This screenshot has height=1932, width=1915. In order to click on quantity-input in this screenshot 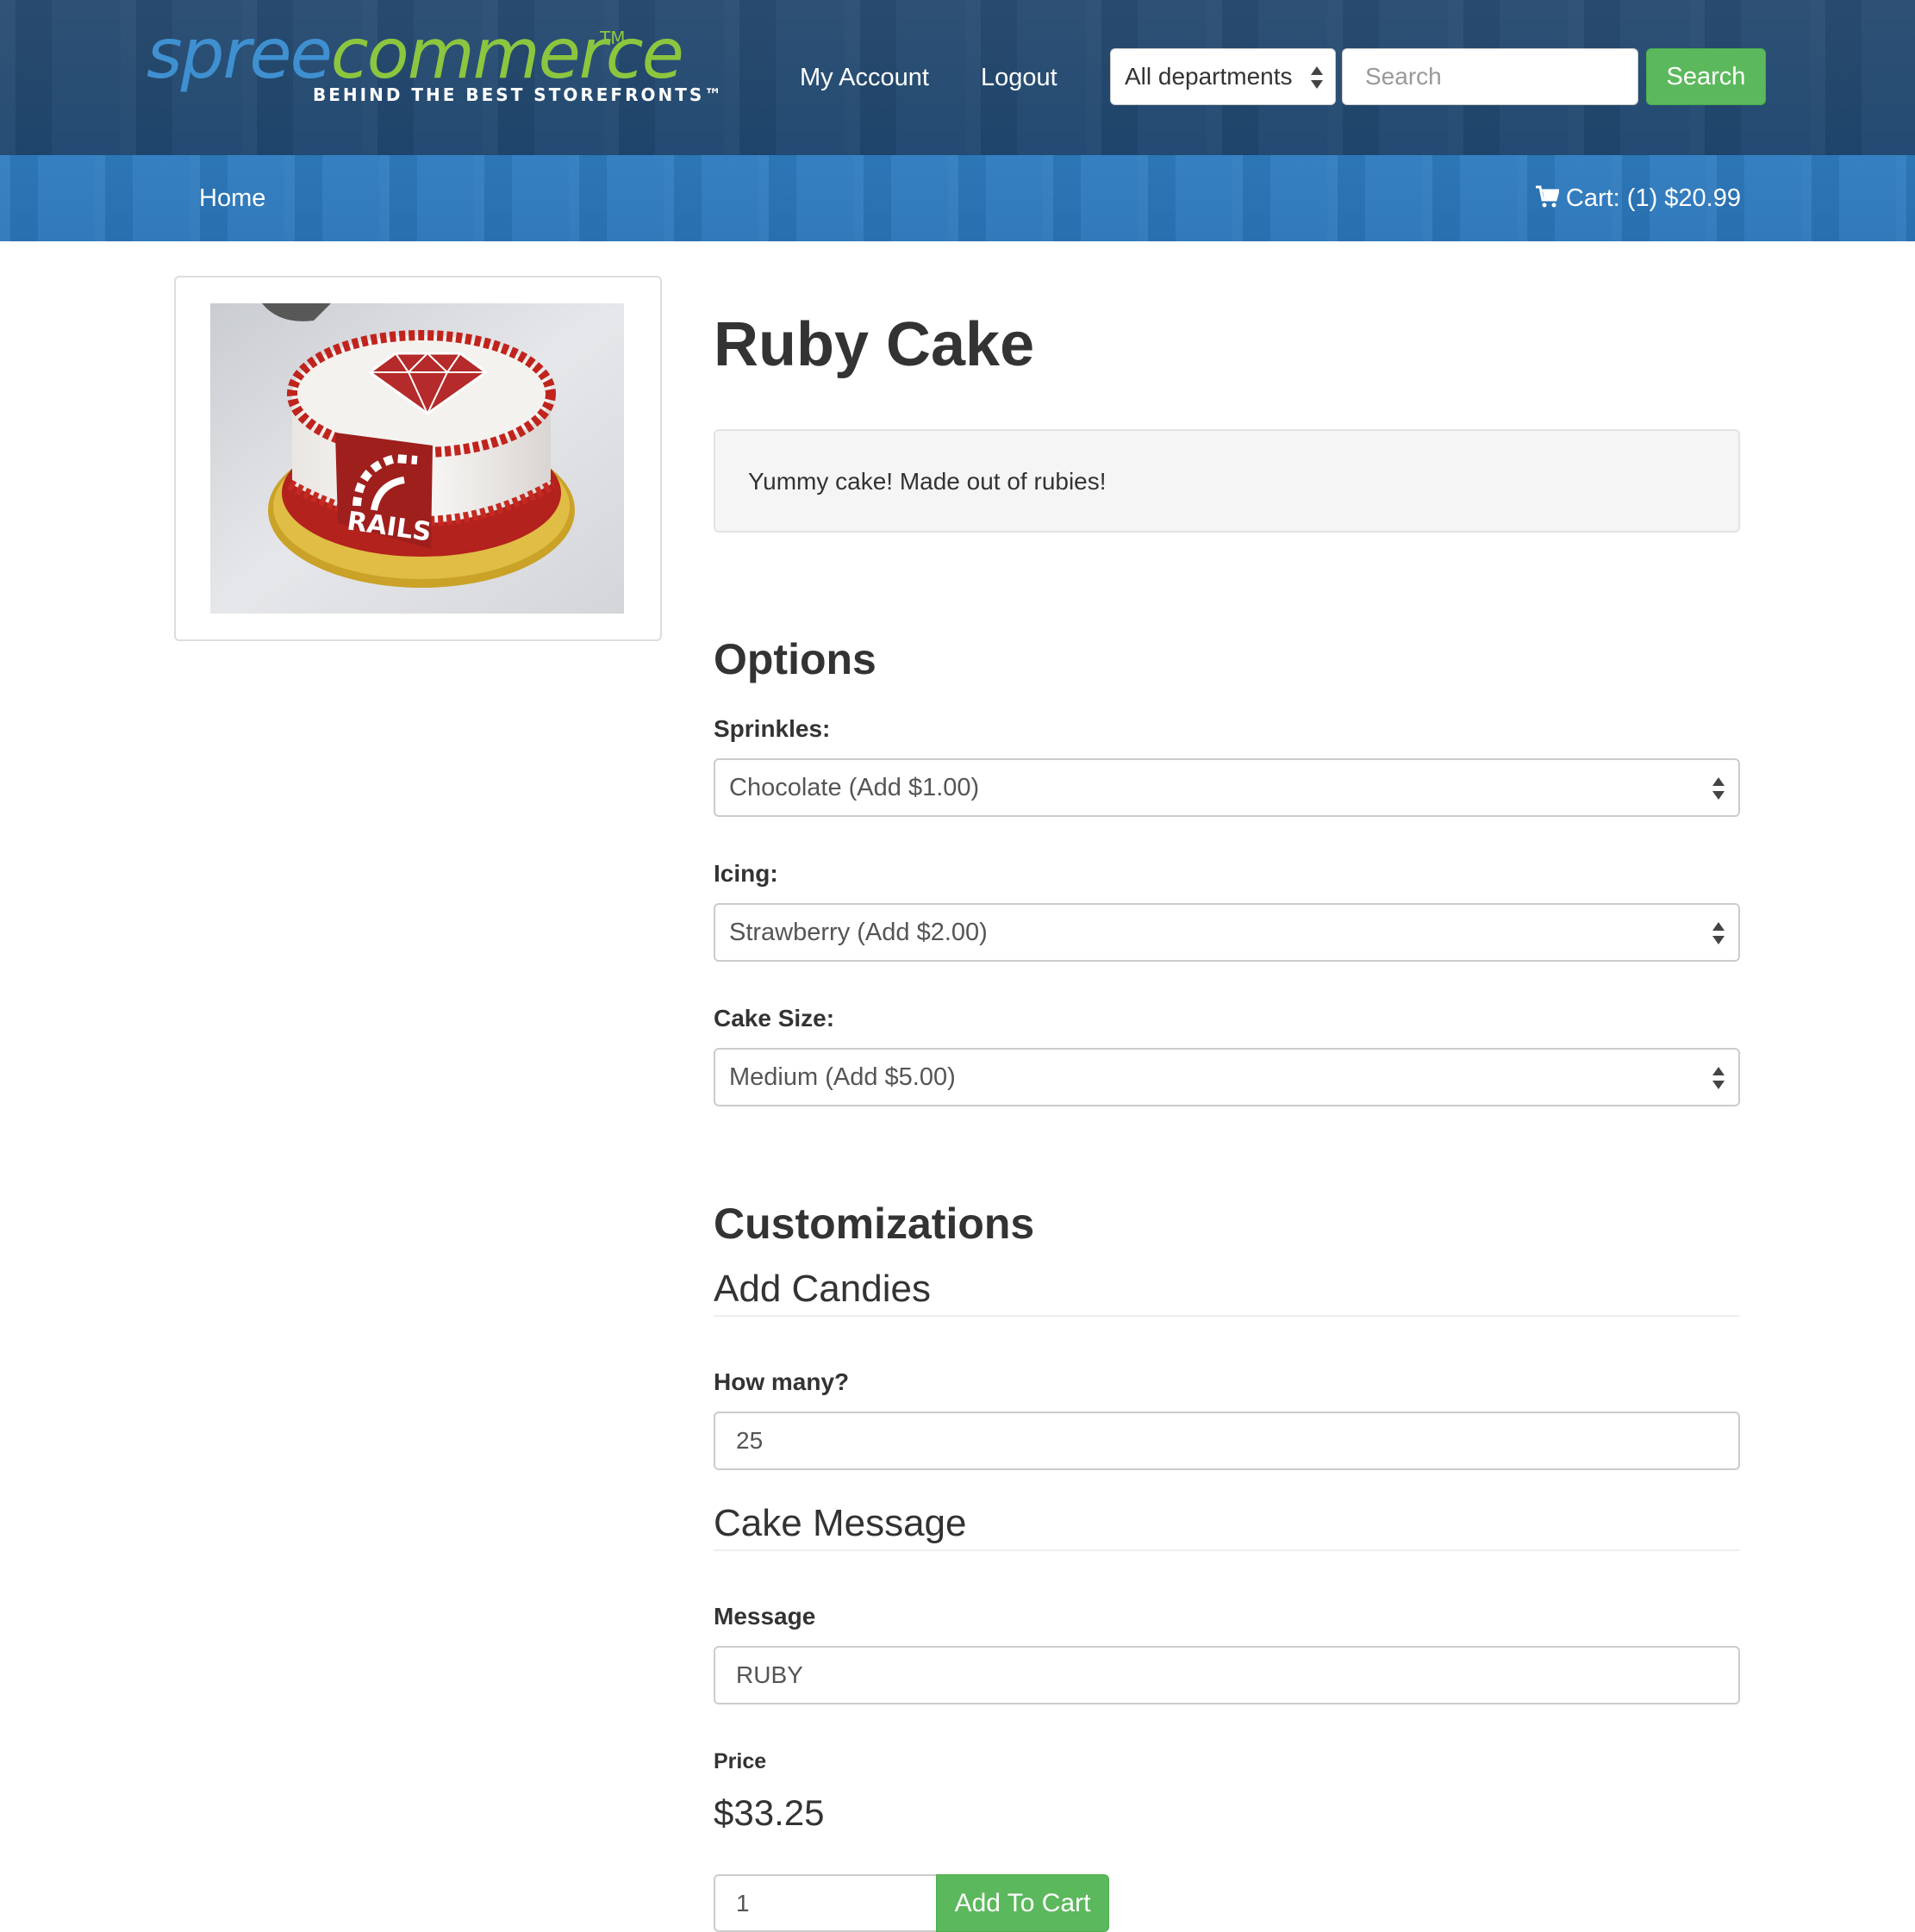, I will do `click(825, 1903)`.